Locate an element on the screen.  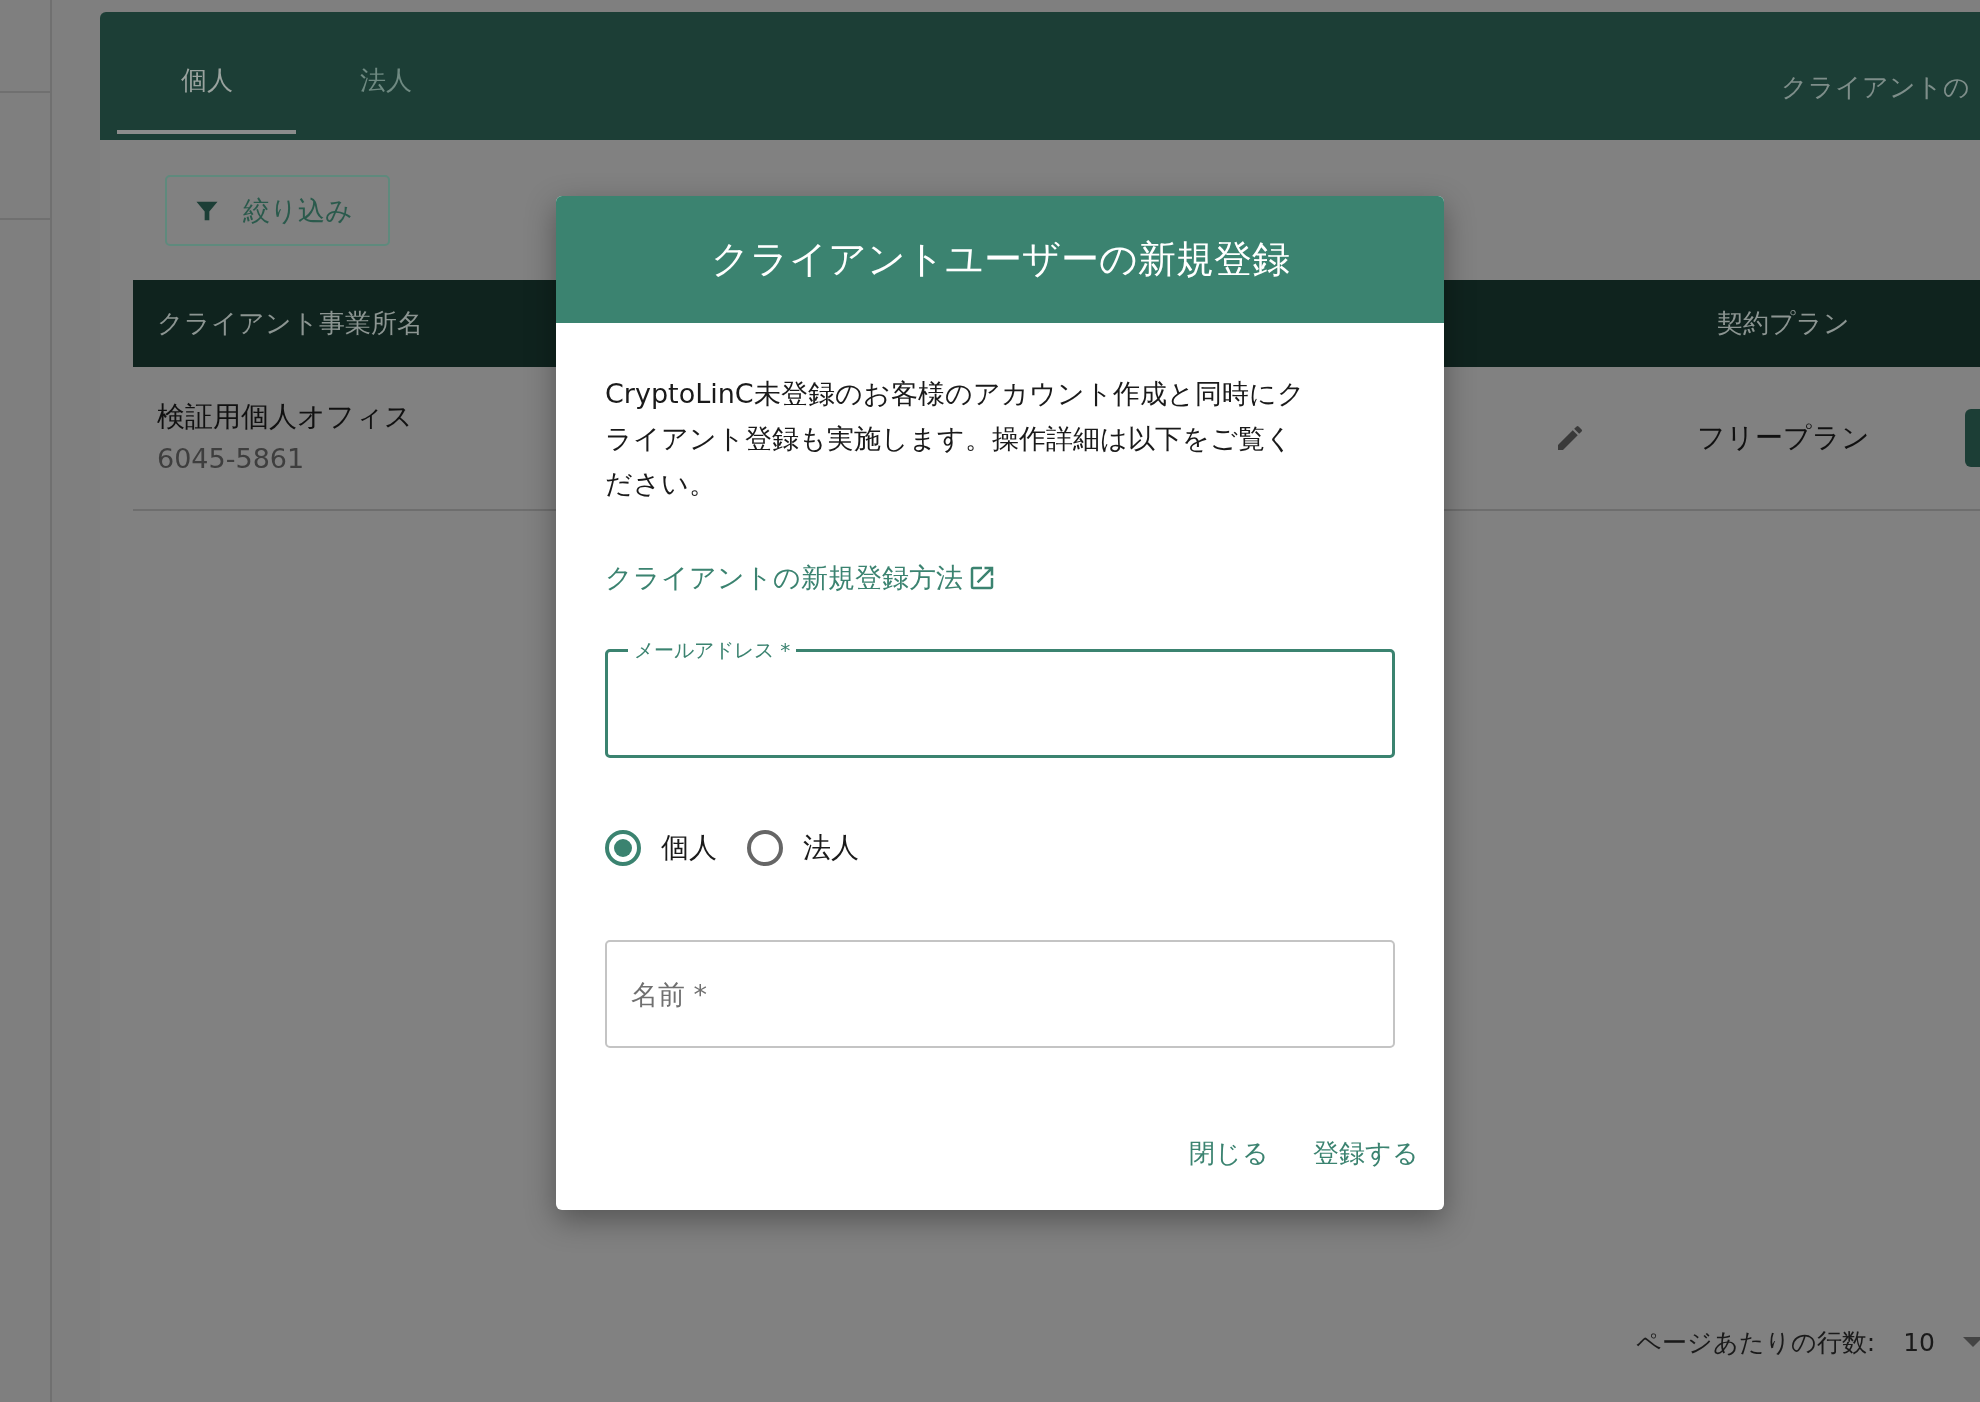
table-cell-text: 検証用個人オフィス is located at coordinates (285, 417).